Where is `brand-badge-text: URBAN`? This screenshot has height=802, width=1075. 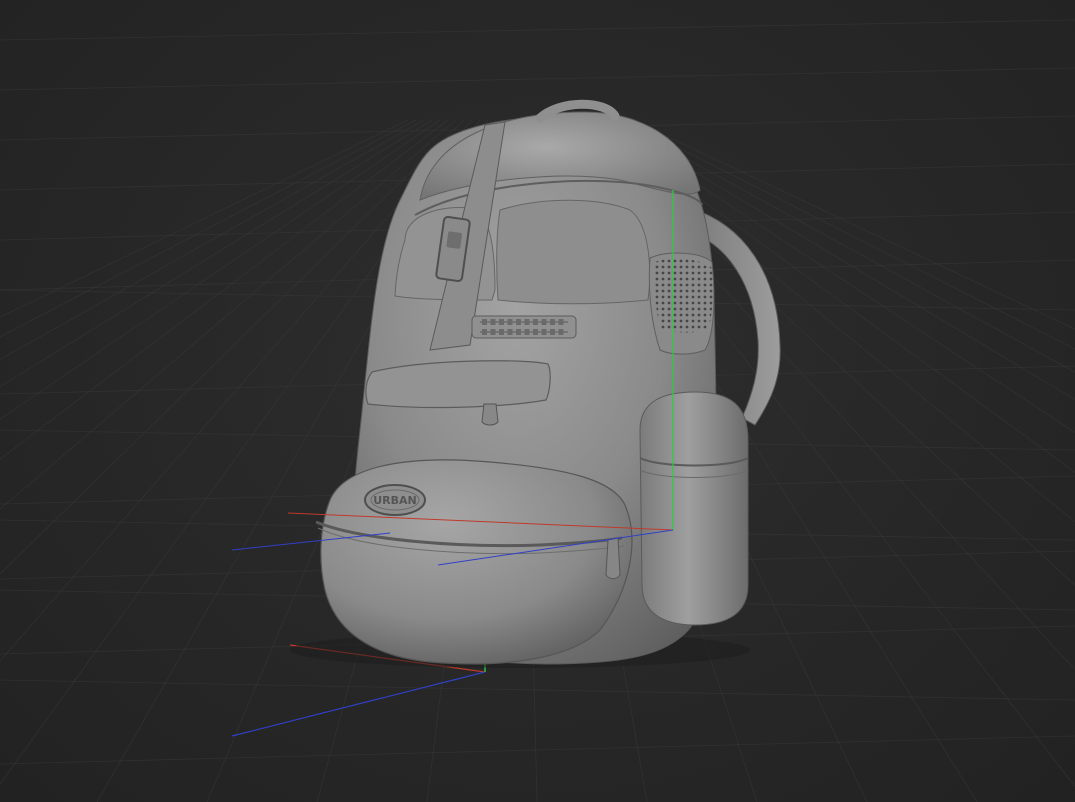
brand-badge-text: URBAN is located at coordinates (395, 500).